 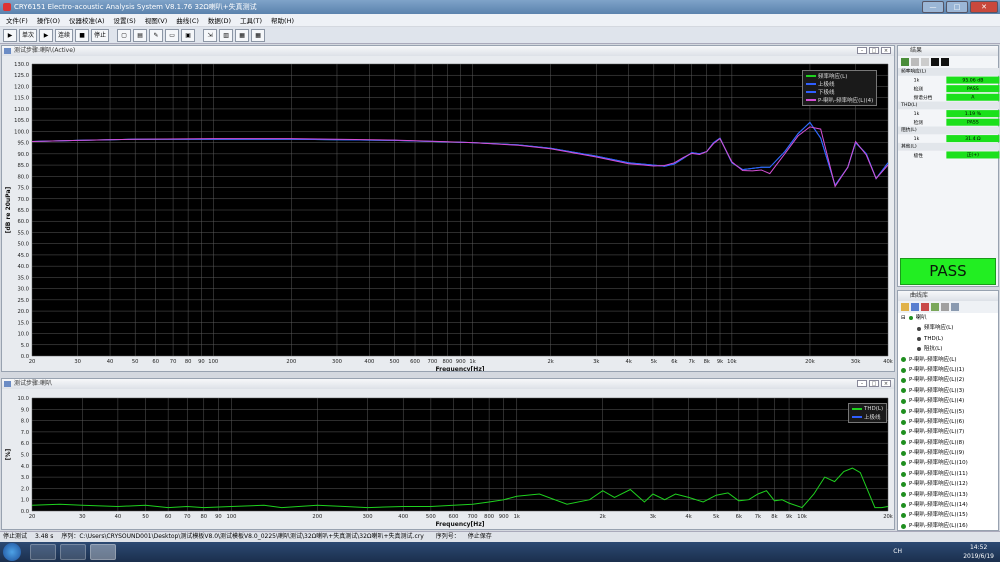 I want to click on stop-button: 停止, so click(x=100, y=35).